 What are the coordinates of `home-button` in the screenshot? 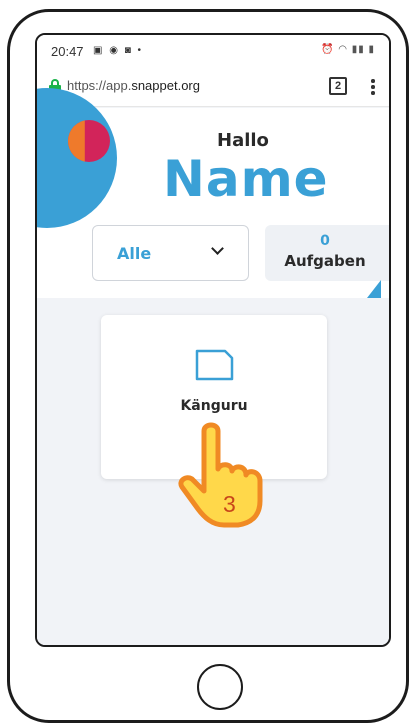 It's located at (220, 687).